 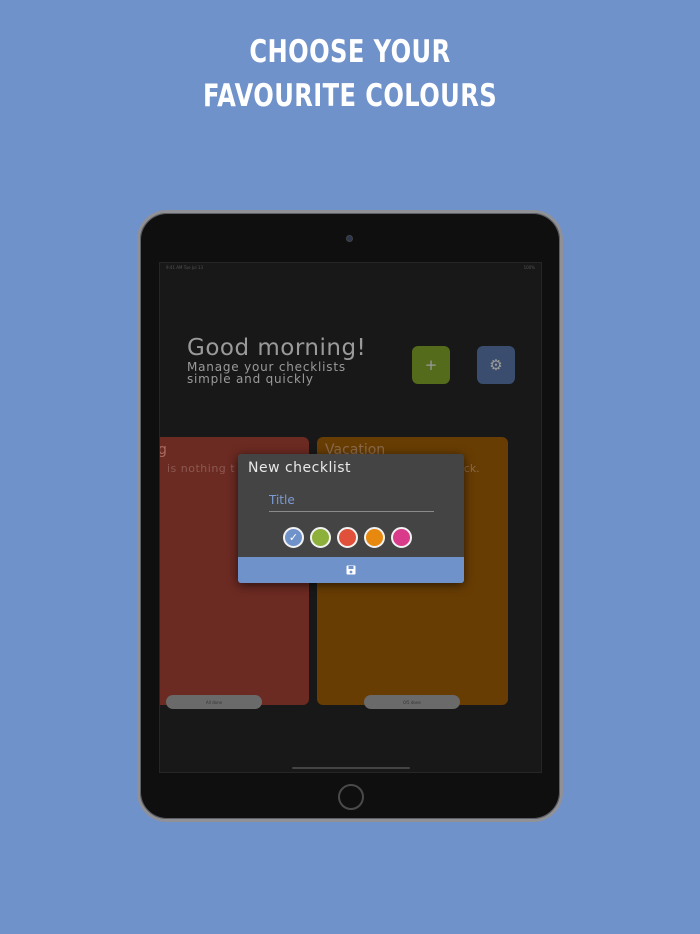 What do you see at coordinates (349, 238) in the screenshot?
I see `camera-icon` at bounding box center [349, 238].